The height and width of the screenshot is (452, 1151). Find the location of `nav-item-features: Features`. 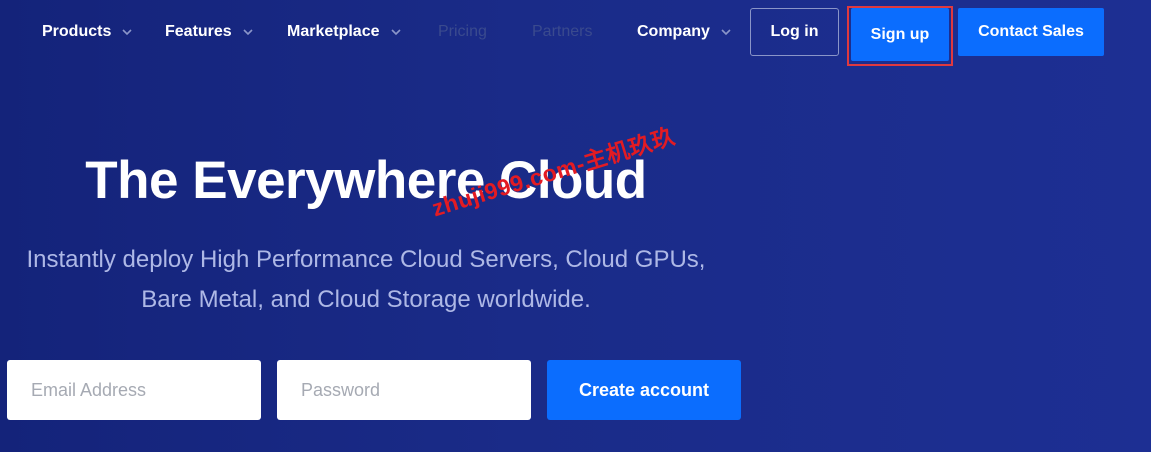

nav-item-features: Features is located at coordinates (209, 32).